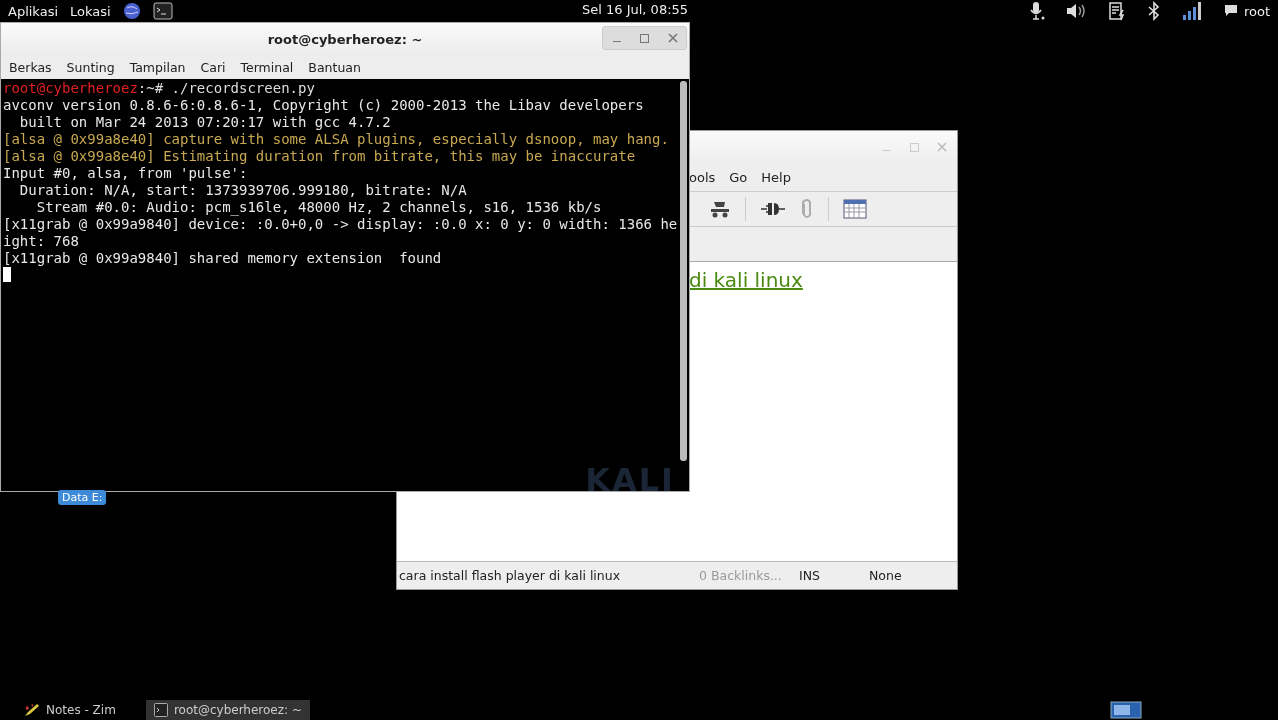 This screenshot has width=1278, height=720. I want to click on insert-mode: INS, so click(810, 575).